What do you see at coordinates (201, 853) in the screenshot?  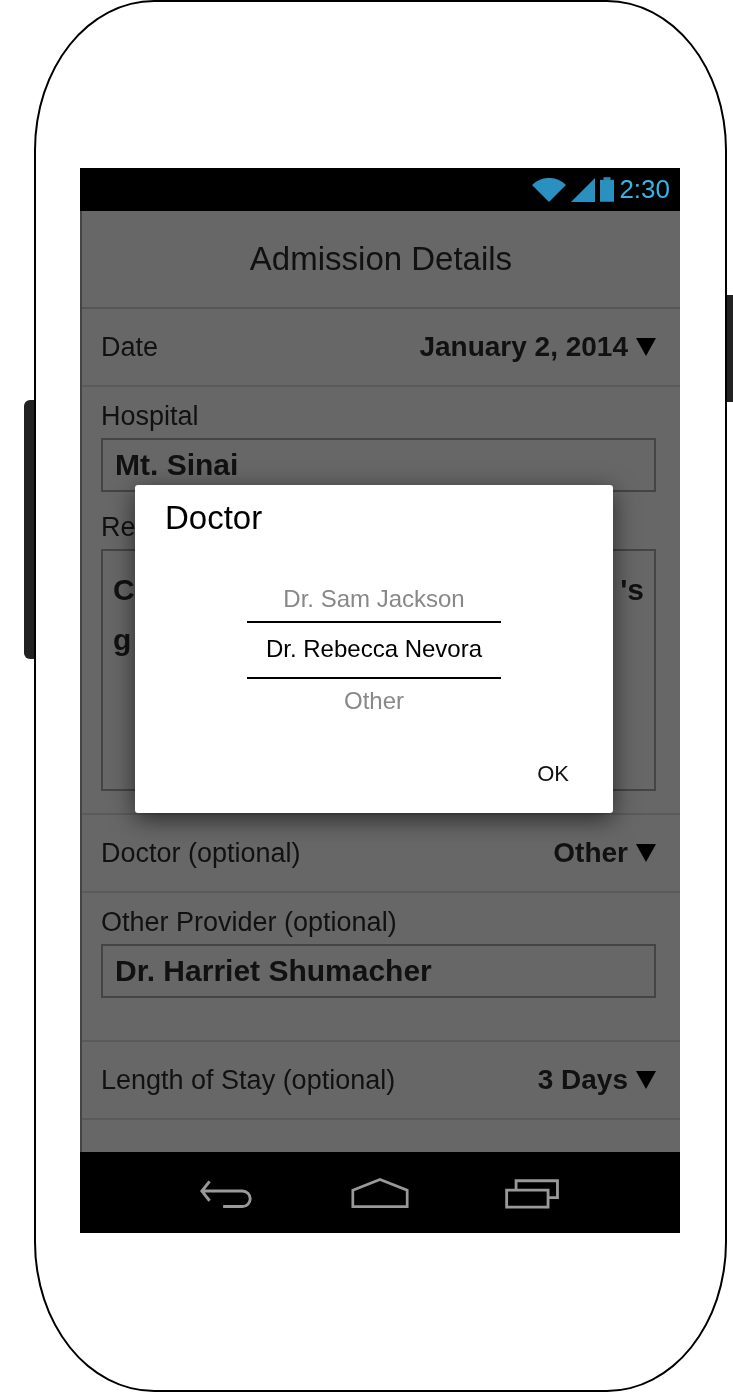 I see `field-label: Doctor (optional)` at bounding box center [201, 853].